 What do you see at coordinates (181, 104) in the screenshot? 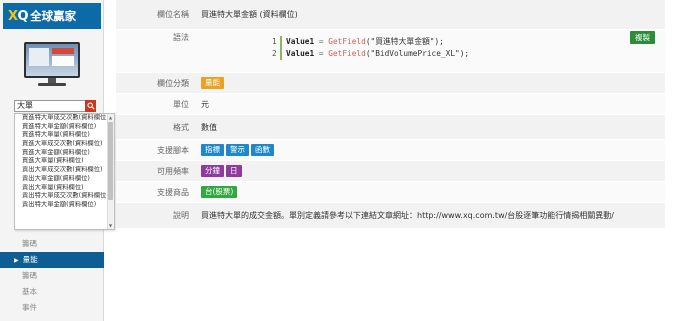
I see `unit-label: 單位` at bounding box center [181, 104].